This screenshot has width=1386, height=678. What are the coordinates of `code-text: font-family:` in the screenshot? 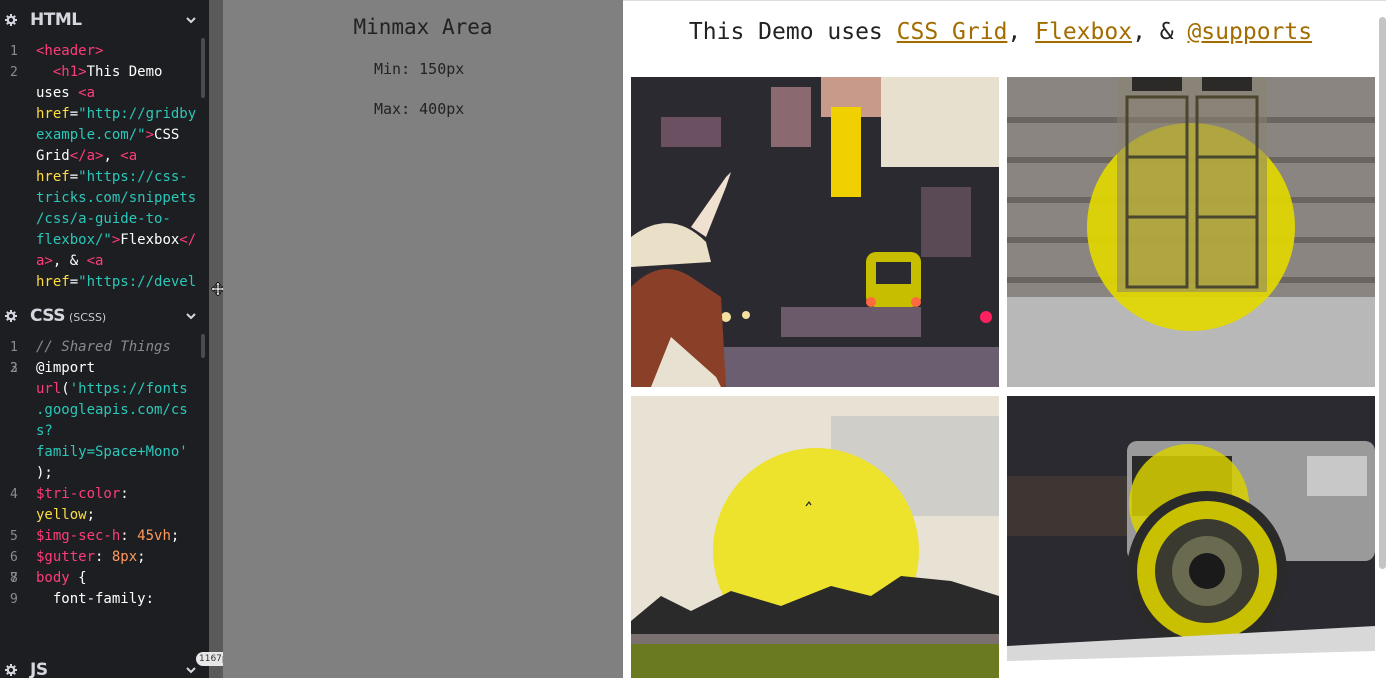 It's located at (95, 599).